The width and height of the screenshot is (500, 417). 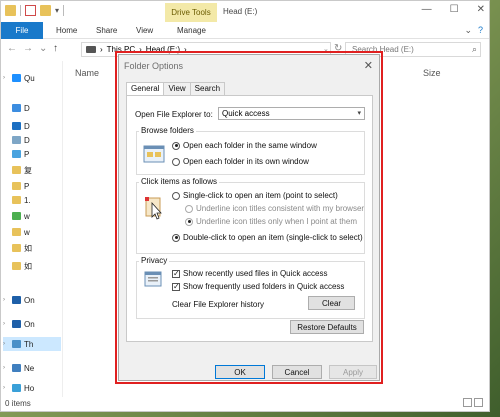 What do you see at coordinates (255, 273) in the screenshot?
I see `checkbox-recent-files-label: Show recently used files in Quick access` at bounding box center [255, 273].